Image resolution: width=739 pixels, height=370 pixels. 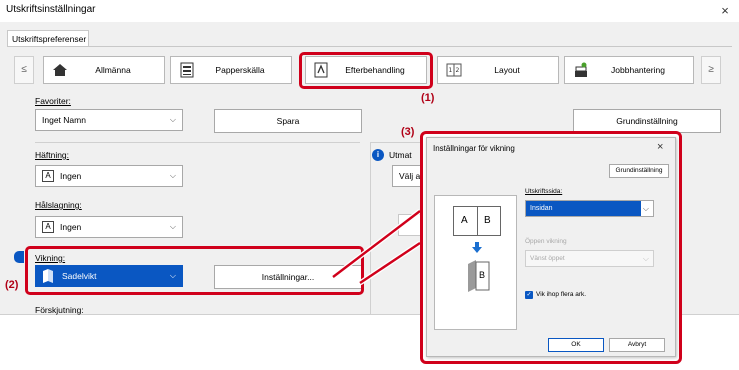 I want to click on preview-open-sheet: A B, so click(x=477, y=221).